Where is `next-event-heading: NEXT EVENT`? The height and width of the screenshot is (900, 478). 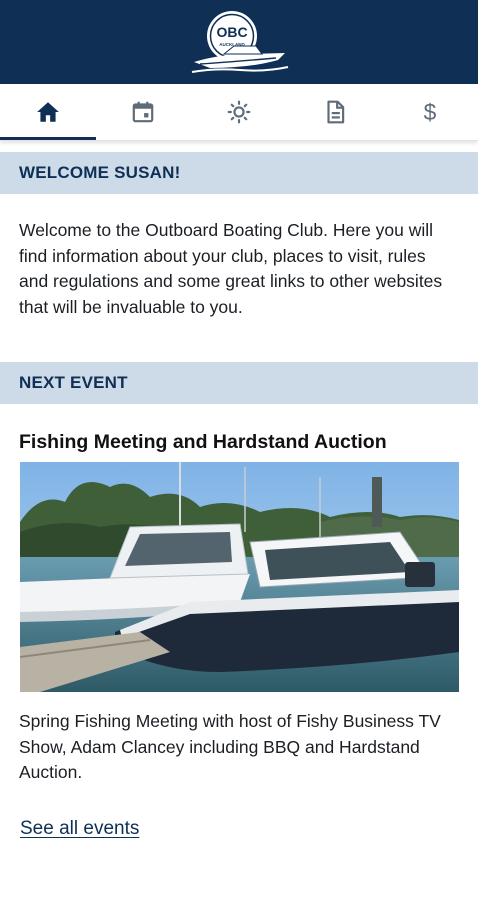
next-event-heading: NEXT EVENT is located at coordinates (73, 382).